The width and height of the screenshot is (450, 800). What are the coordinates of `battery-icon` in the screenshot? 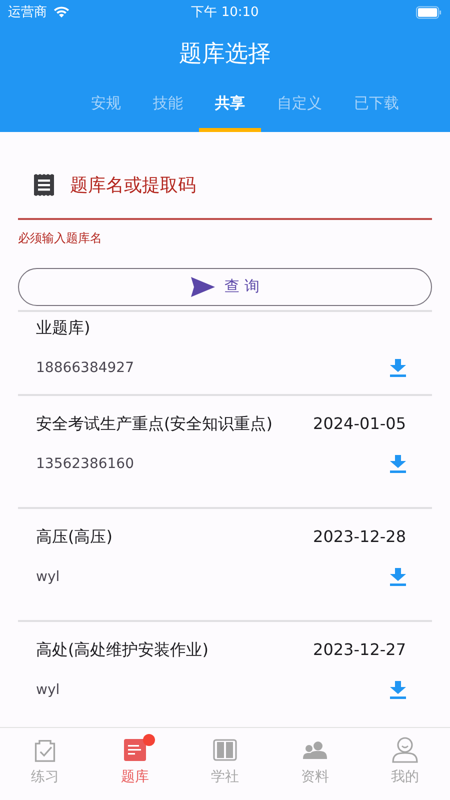 It's located at (429, 12).